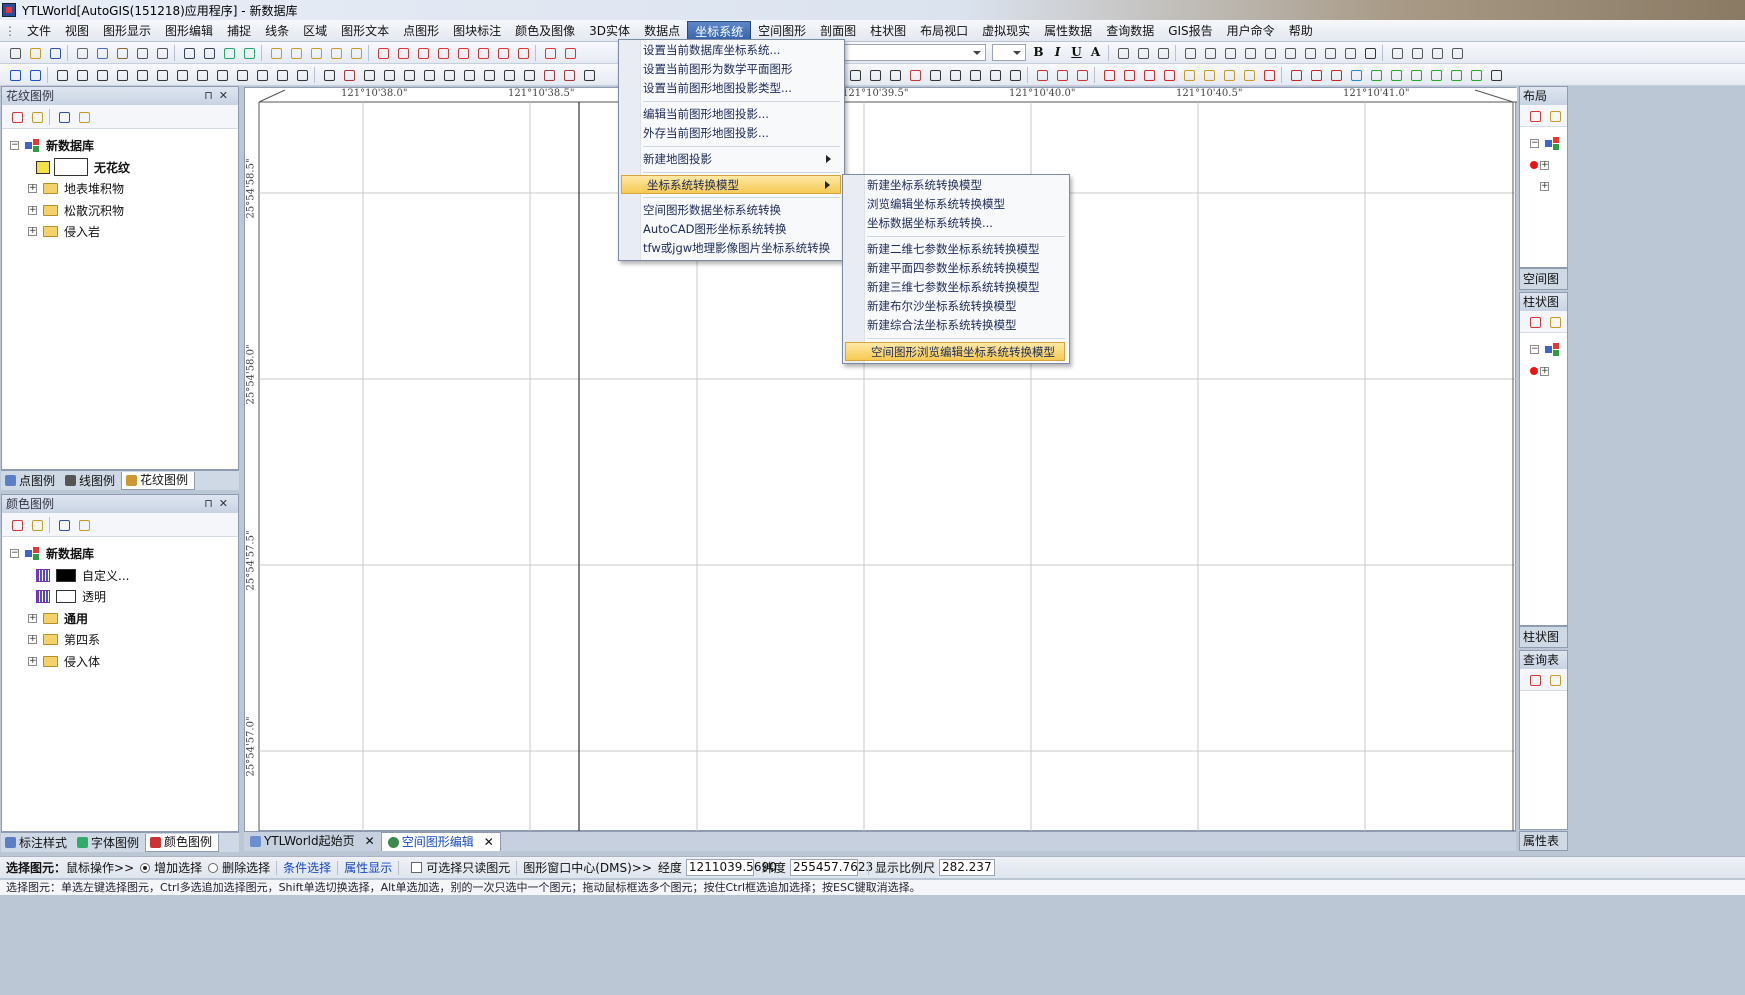 This screenshot has width=1745, height=995. I want to click on outdent-icon, so click(1289, 52).